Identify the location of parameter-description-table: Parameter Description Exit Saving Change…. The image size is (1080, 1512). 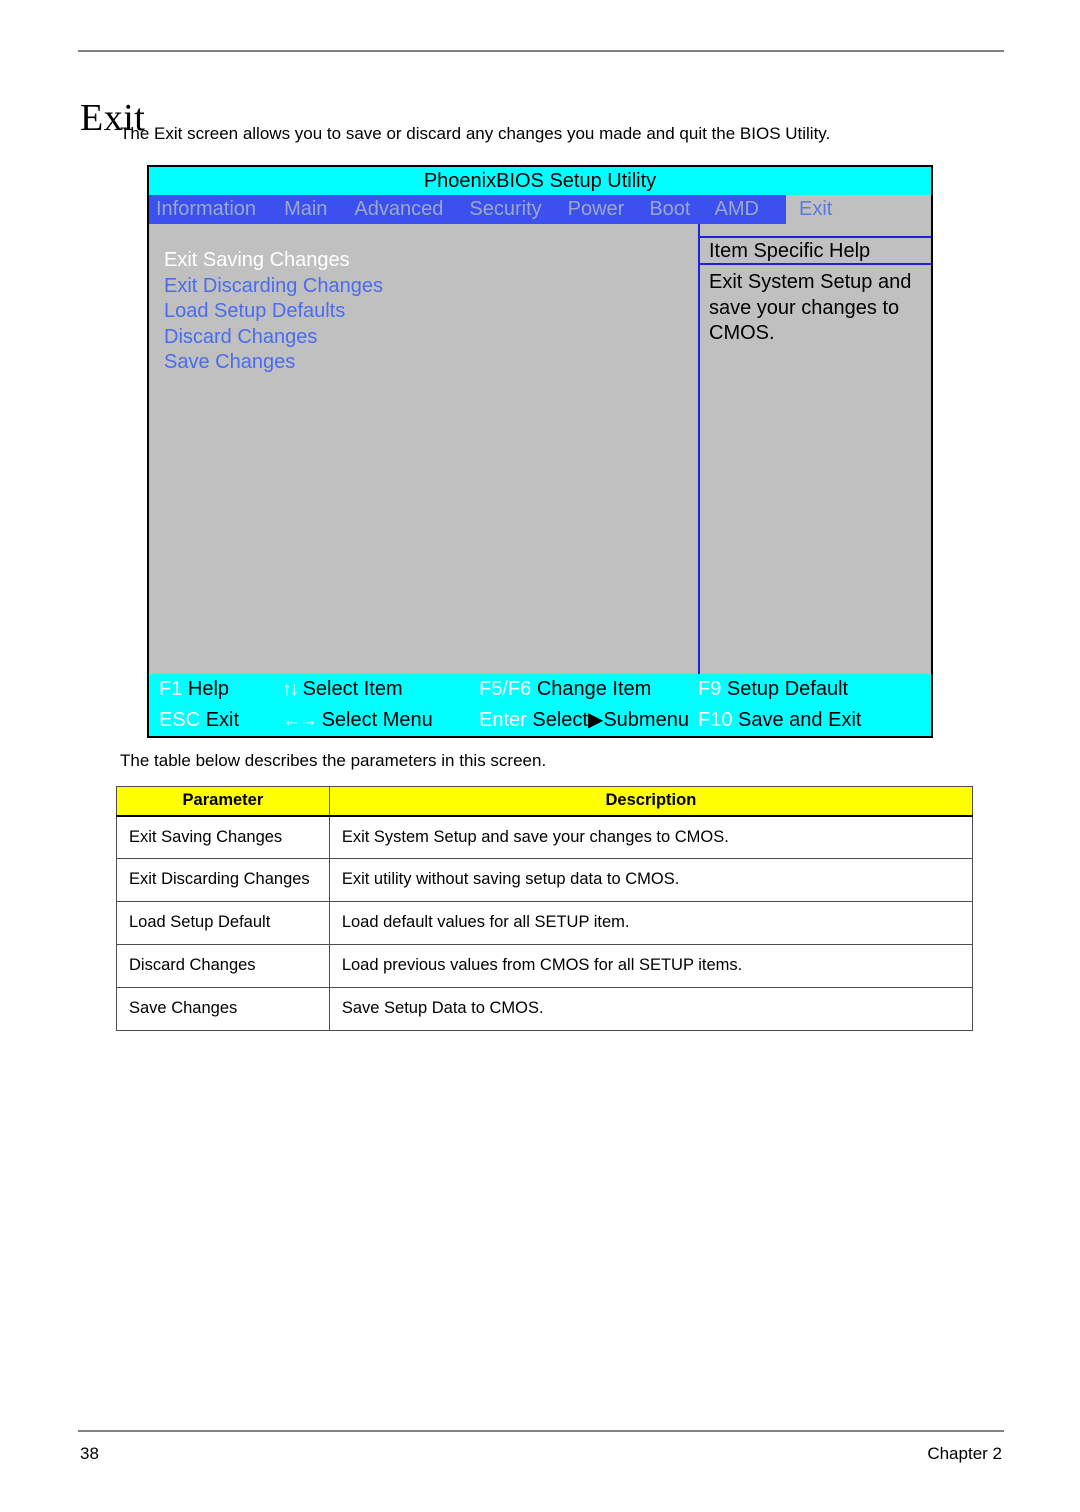
(545, 909).